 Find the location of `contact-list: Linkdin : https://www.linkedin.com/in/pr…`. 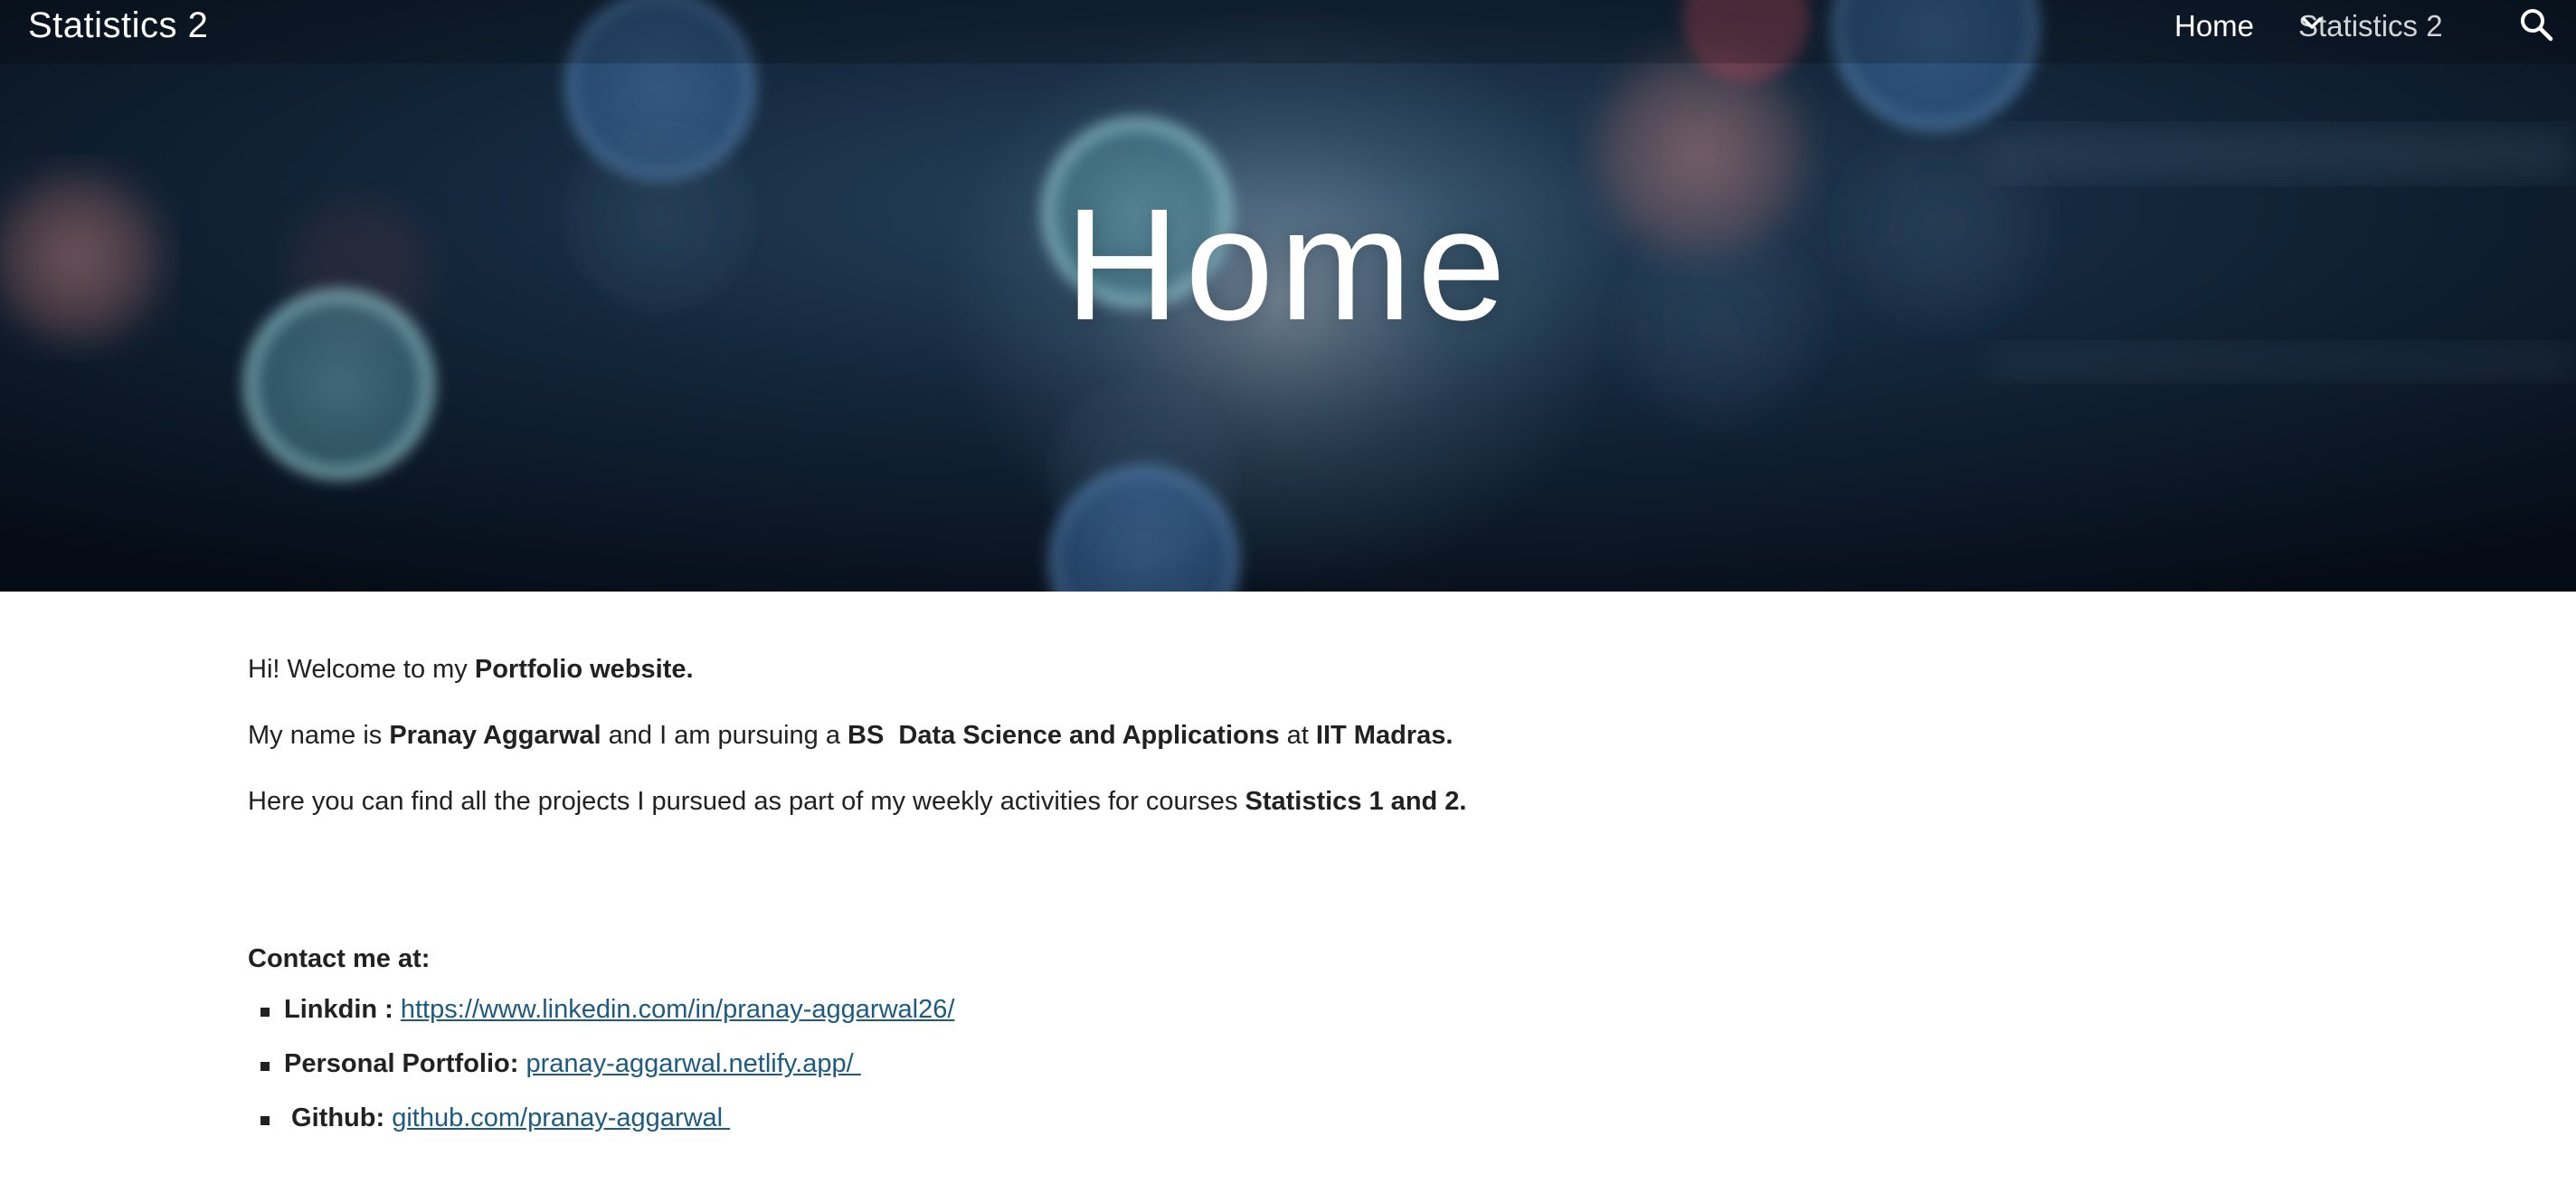

contact-list: Linkdin : https://www.linkedin.com/in/pr… is located at coordinates (601, 1076).